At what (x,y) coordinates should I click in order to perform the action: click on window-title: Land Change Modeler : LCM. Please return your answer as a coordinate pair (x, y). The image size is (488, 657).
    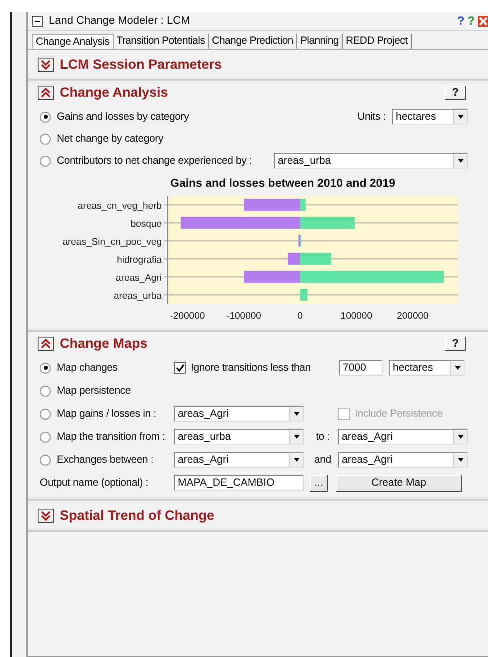
    Looking at the image, I should click on (120, 21).